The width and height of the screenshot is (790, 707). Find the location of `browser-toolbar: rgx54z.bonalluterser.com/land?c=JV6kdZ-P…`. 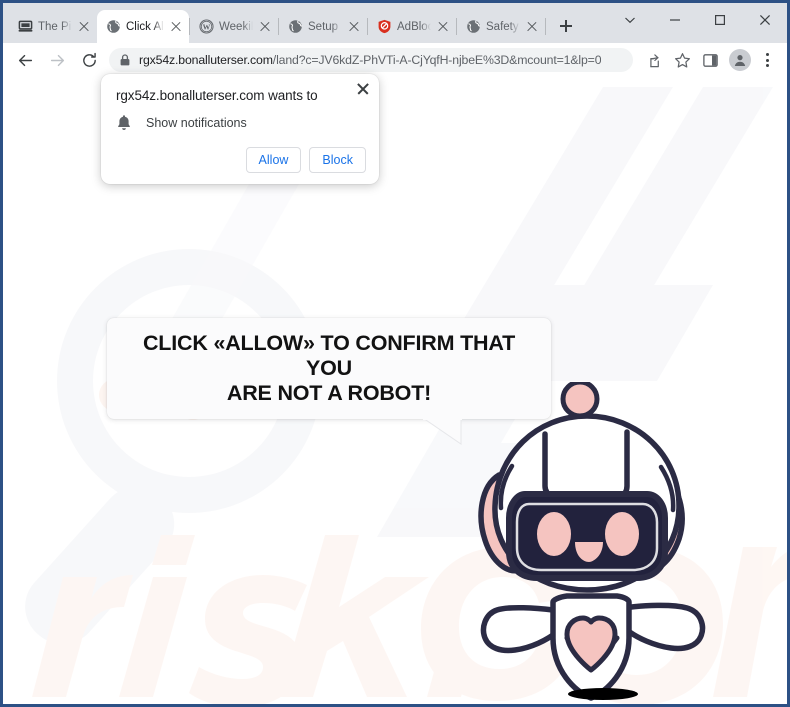

browser-toolbar: rgx54z.bonalluterser.com/land?c=JV6kdZ-P… is located at coordinates (395, 60).